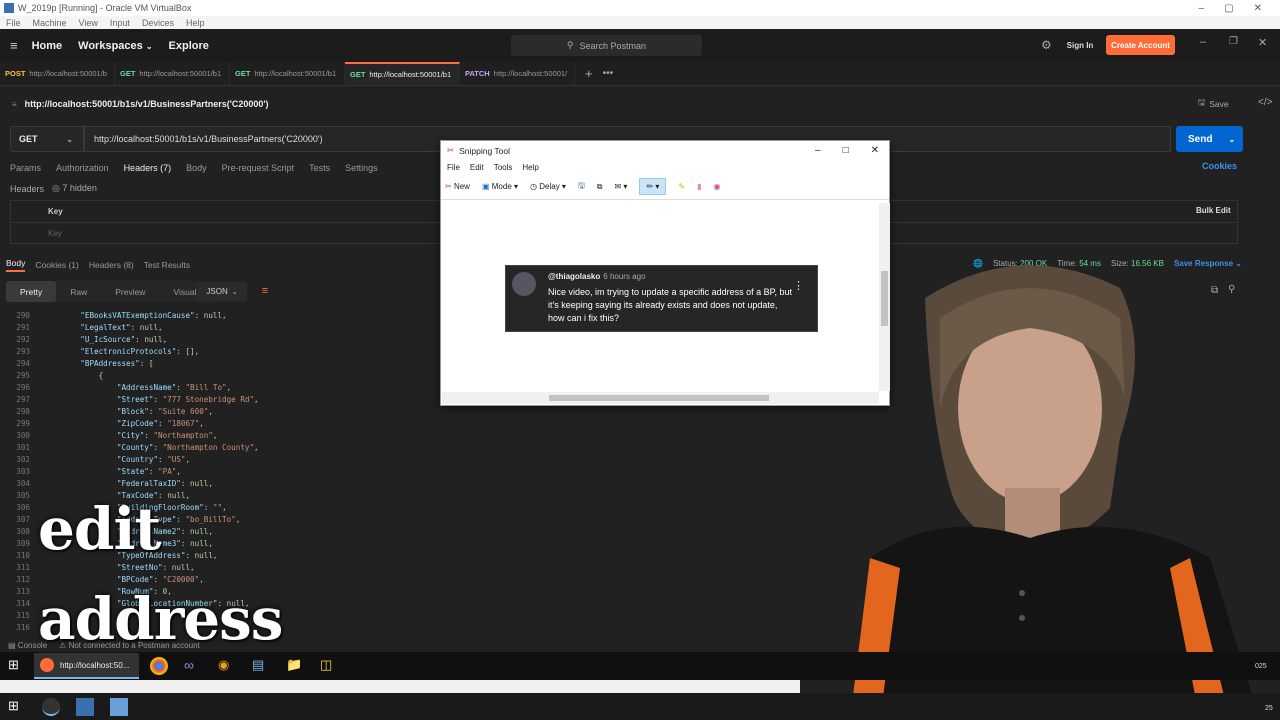  I want to click on tab-body: Body, so click(196, 168).